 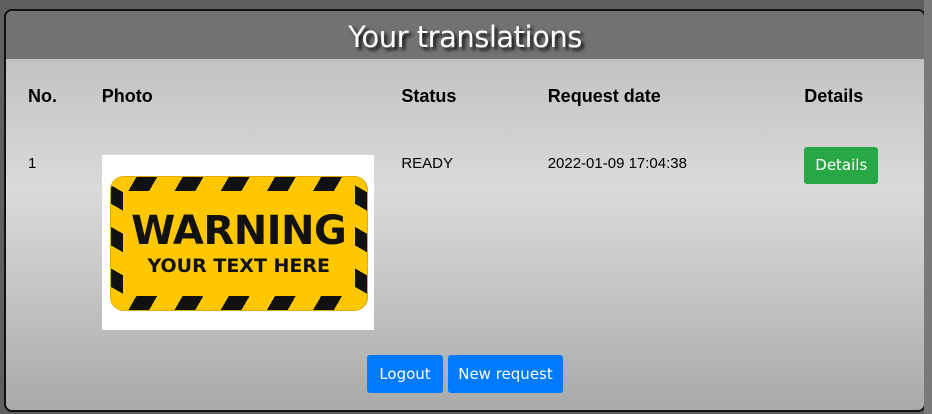 I want to click on sign-title: WARNING, so click(x=239, y=230).